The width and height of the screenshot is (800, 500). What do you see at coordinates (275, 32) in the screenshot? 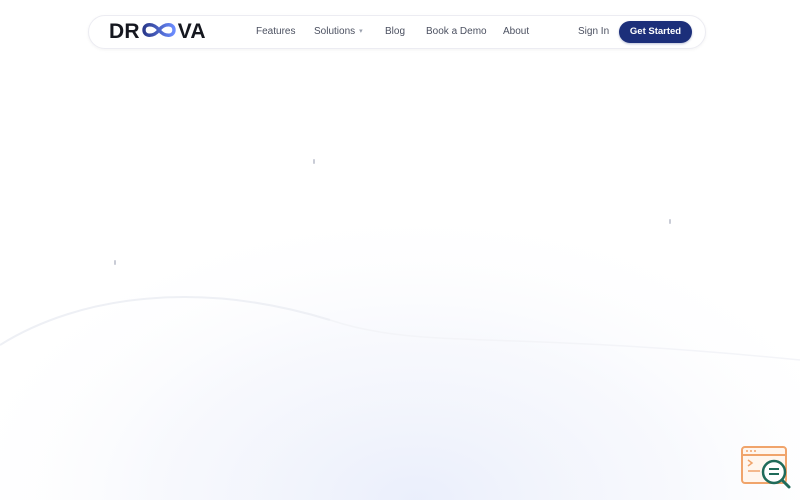
I see `nav-link-features: Features` at bounding box center [275, 32].